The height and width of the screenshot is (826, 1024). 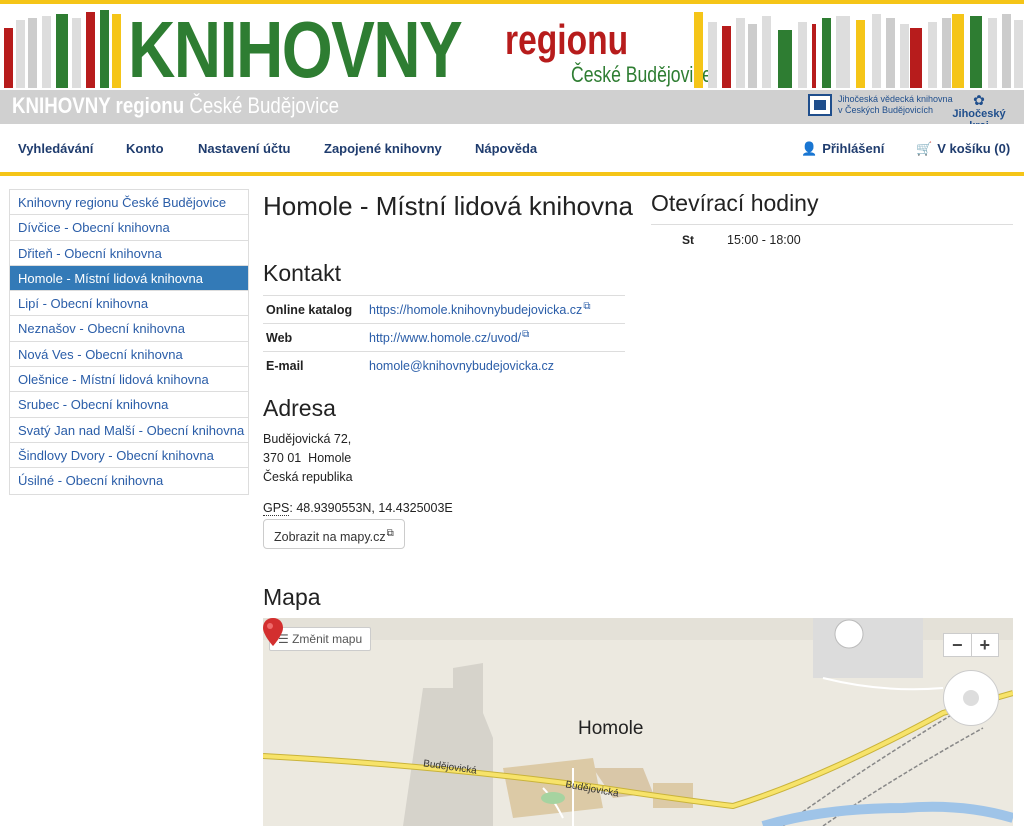 What do you see at coordinates (320, 639) in the screenshot?
I see `change-map-button: ☰ Změnit mapu` at bounding box center [320, 639].